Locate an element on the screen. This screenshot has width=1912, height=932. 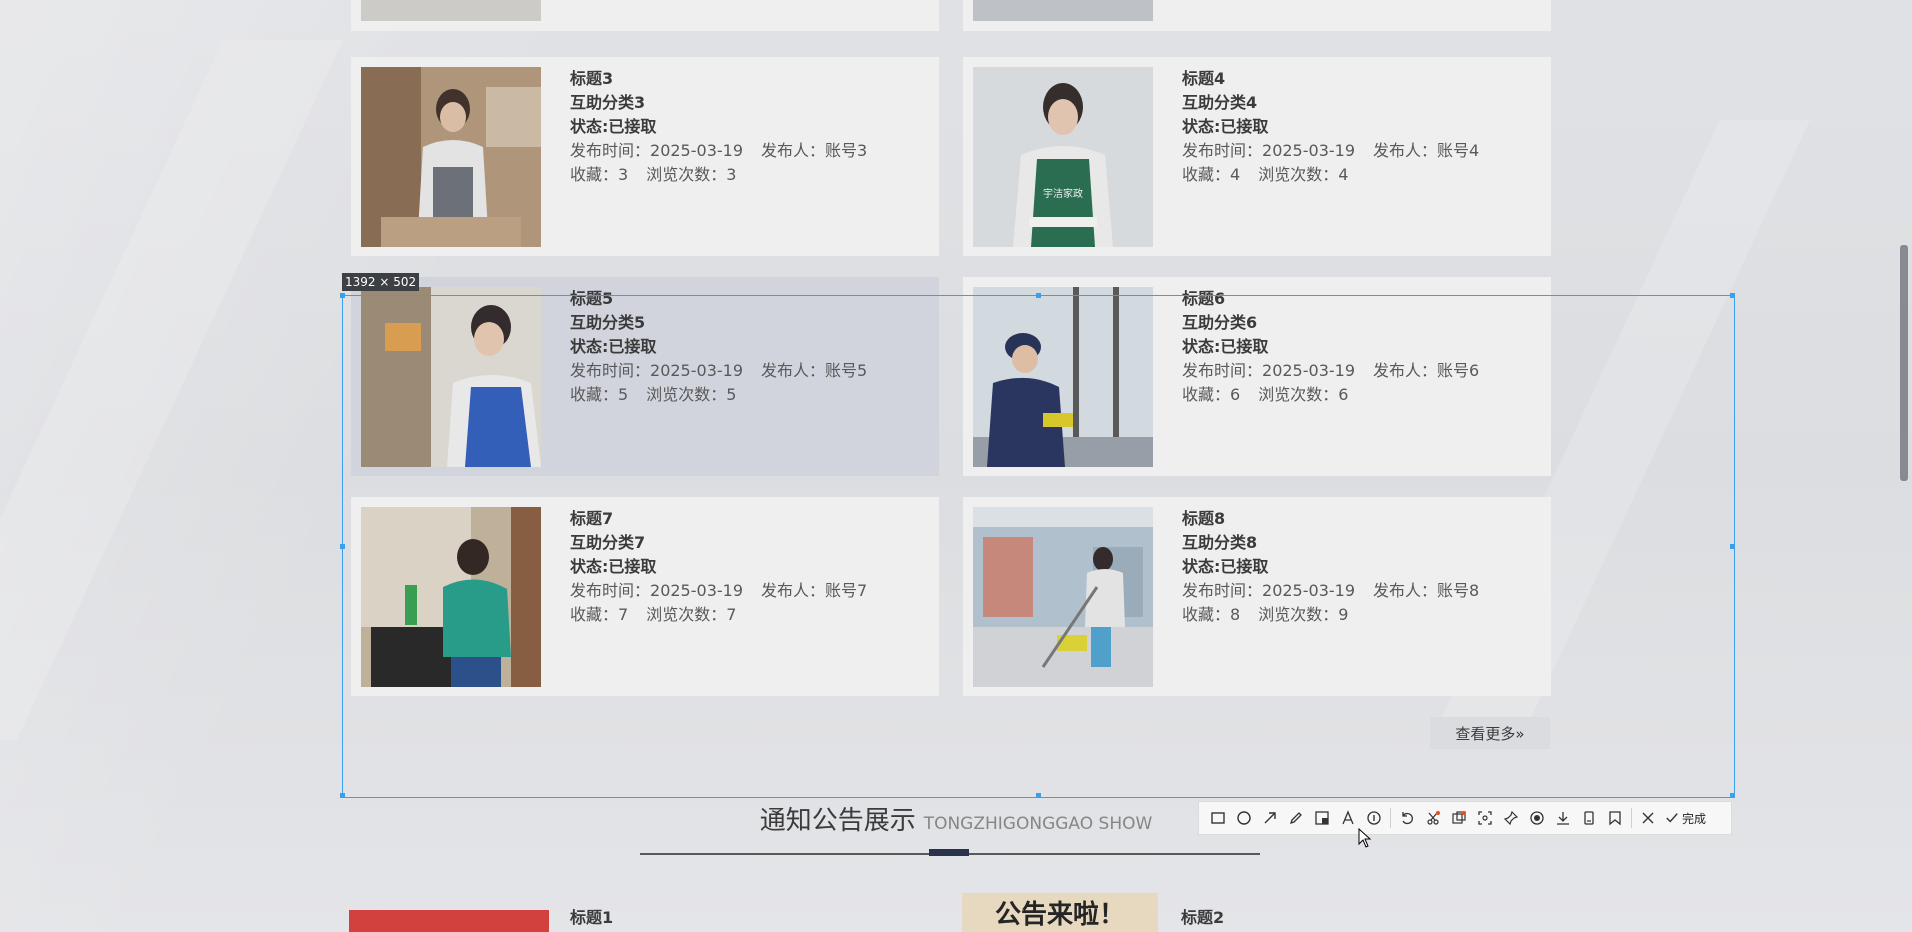
phone-icon is located at coordinates (1589, 818).